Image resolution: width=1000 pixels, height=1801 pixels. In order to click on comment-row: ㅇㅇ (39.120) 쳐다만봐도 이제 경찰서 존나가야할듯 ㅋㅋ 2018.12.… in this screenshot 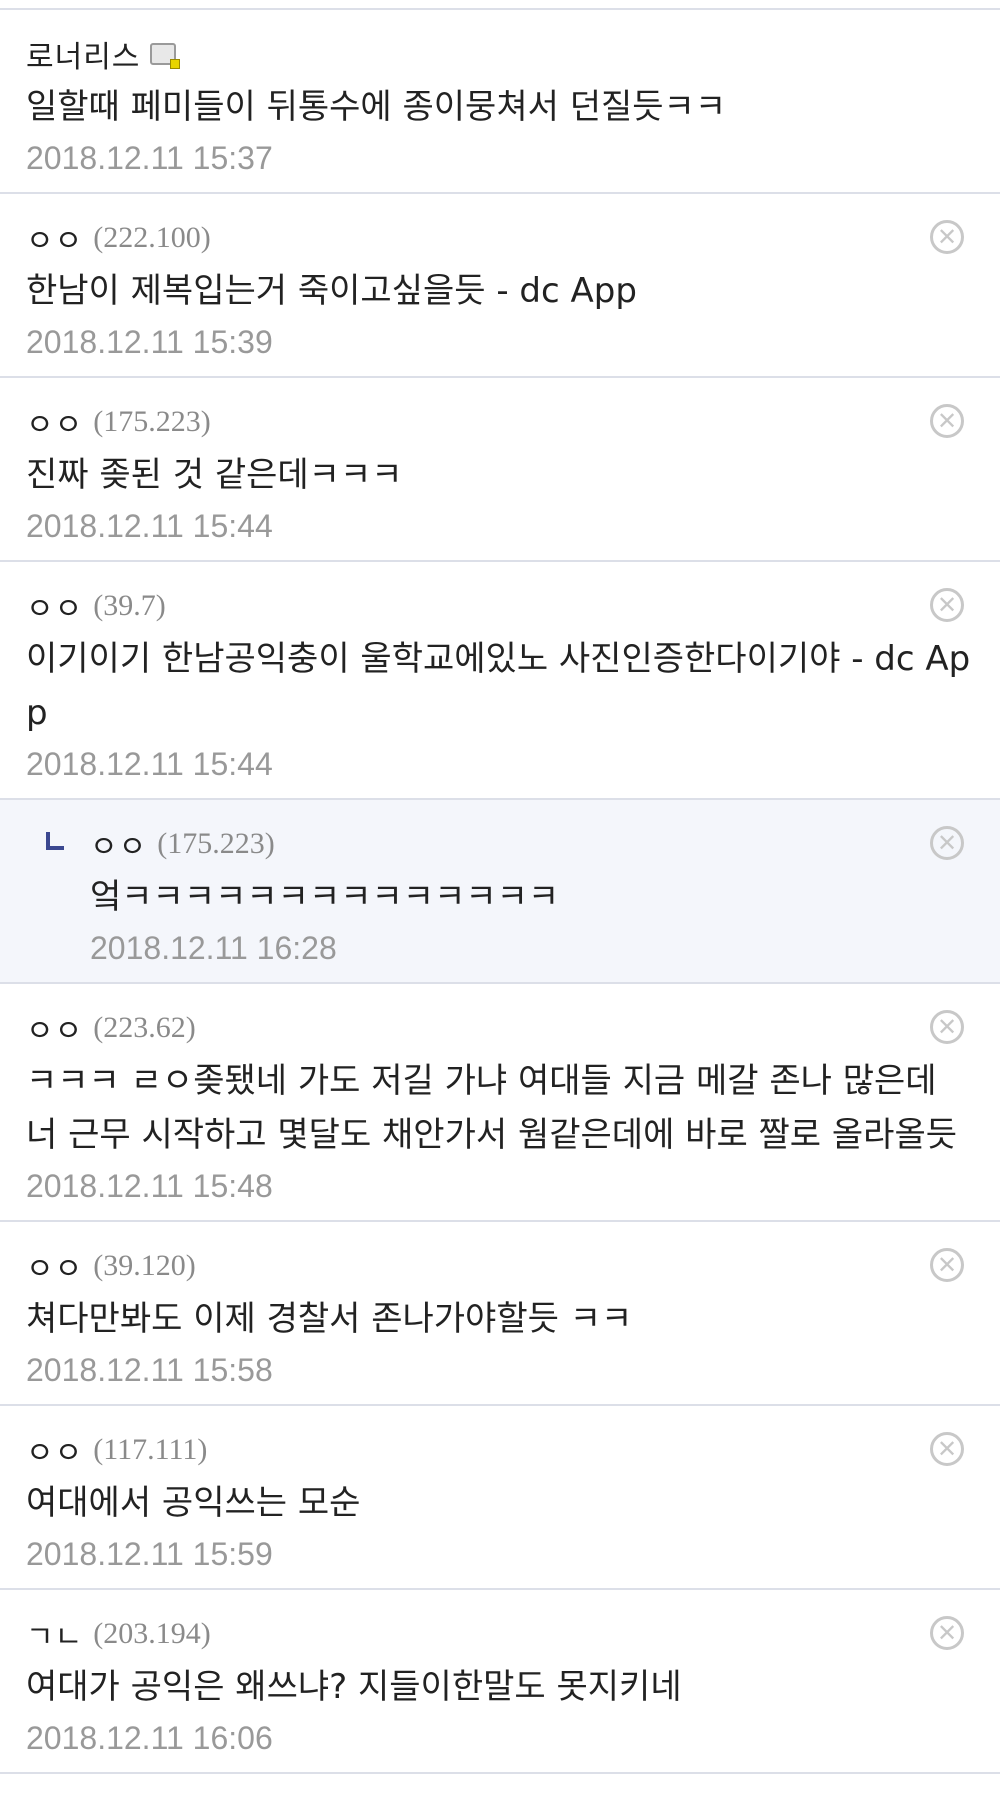, I will do `click(500, 1314)`.